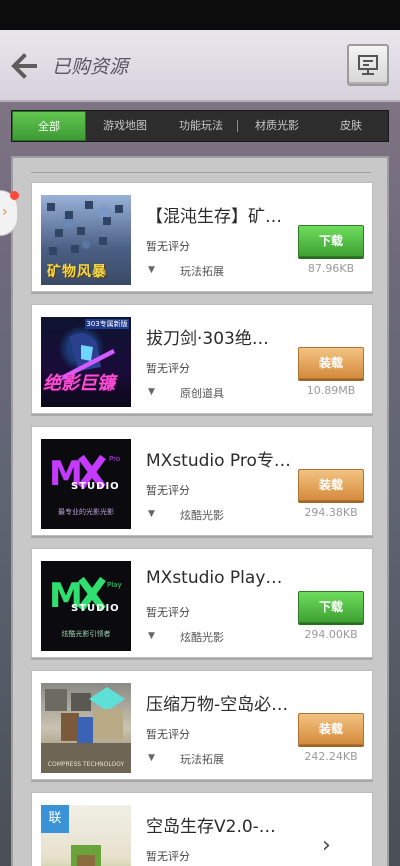 This screenshot has height=866, width=400. I want to click on svg-text: Play, so click(114, 585).